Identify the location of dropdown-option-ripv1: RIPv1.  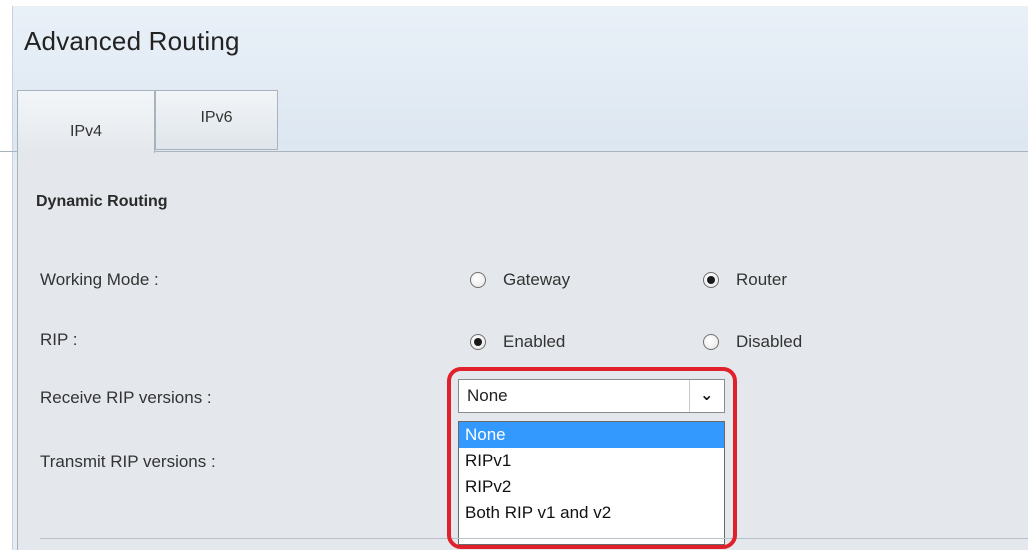
(591, 461).